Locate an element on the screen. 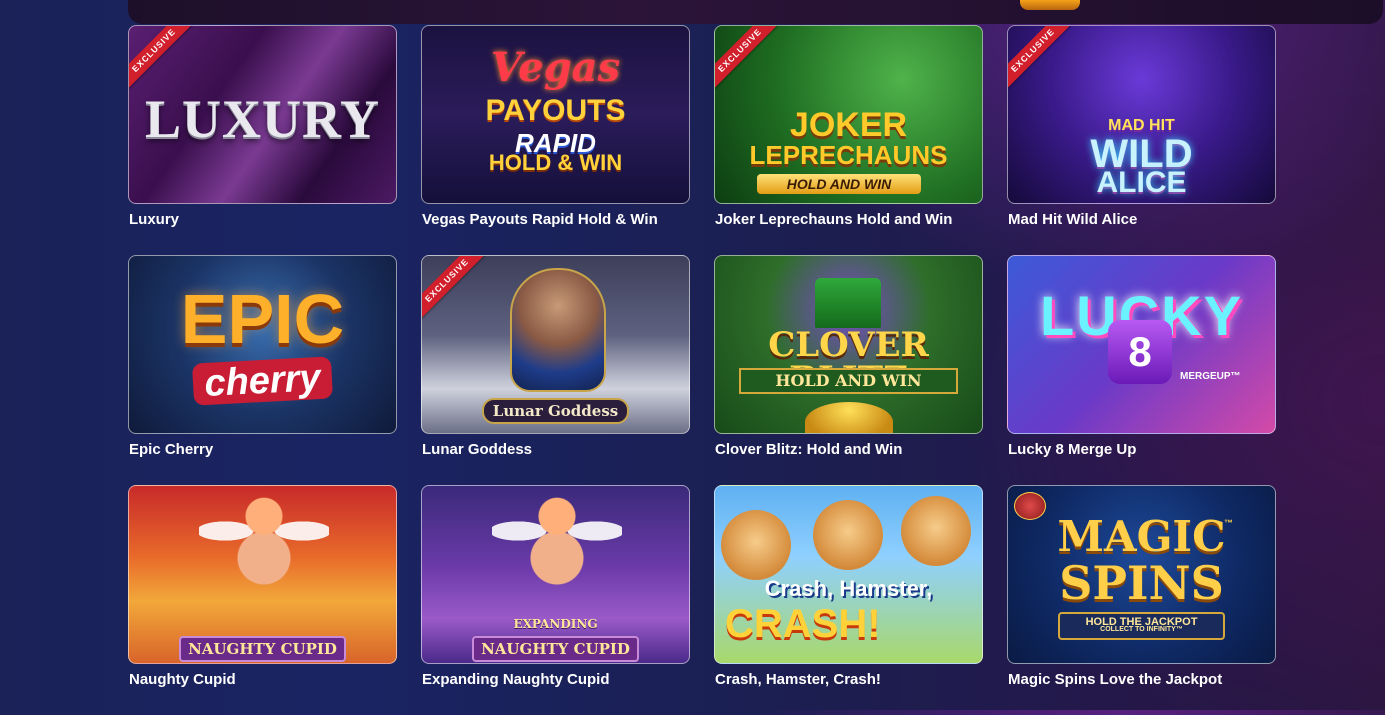  game-thumbnail: Vegas PAYOUTS RAPID HOLD & WIN is located at coordinates (555, 114).